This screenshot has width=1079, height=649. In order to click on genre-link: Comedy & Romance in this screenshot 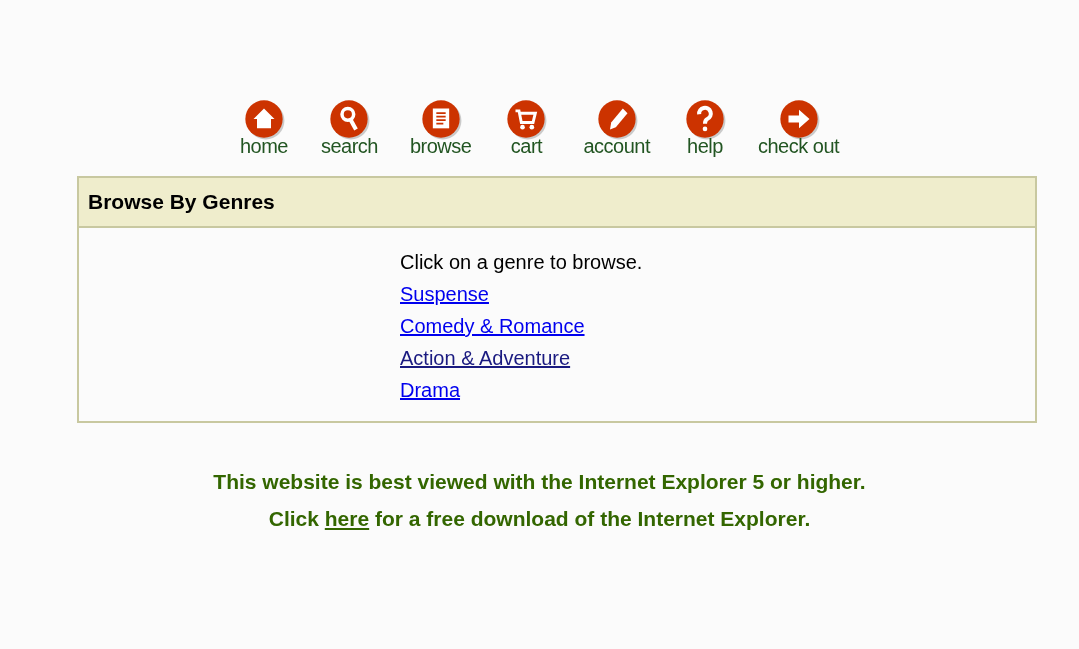, I will do `click(492, 326)`.